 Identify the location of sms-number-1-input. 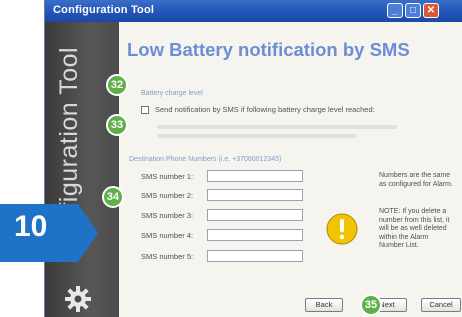
(255, 176).